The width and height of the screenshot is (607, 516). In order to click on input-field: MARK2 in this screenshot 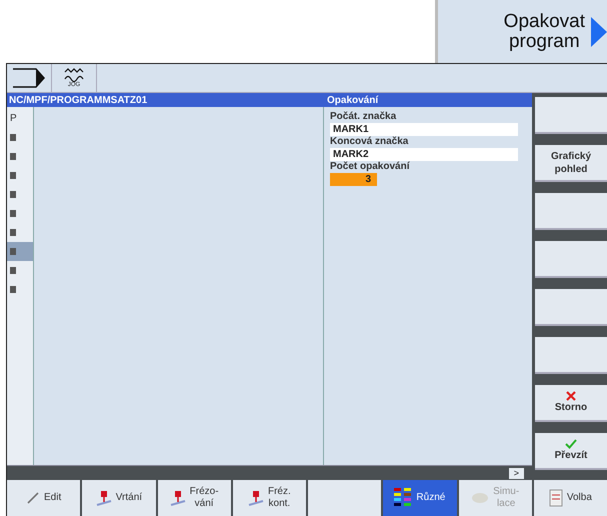, I will do `click(424, 154)`.